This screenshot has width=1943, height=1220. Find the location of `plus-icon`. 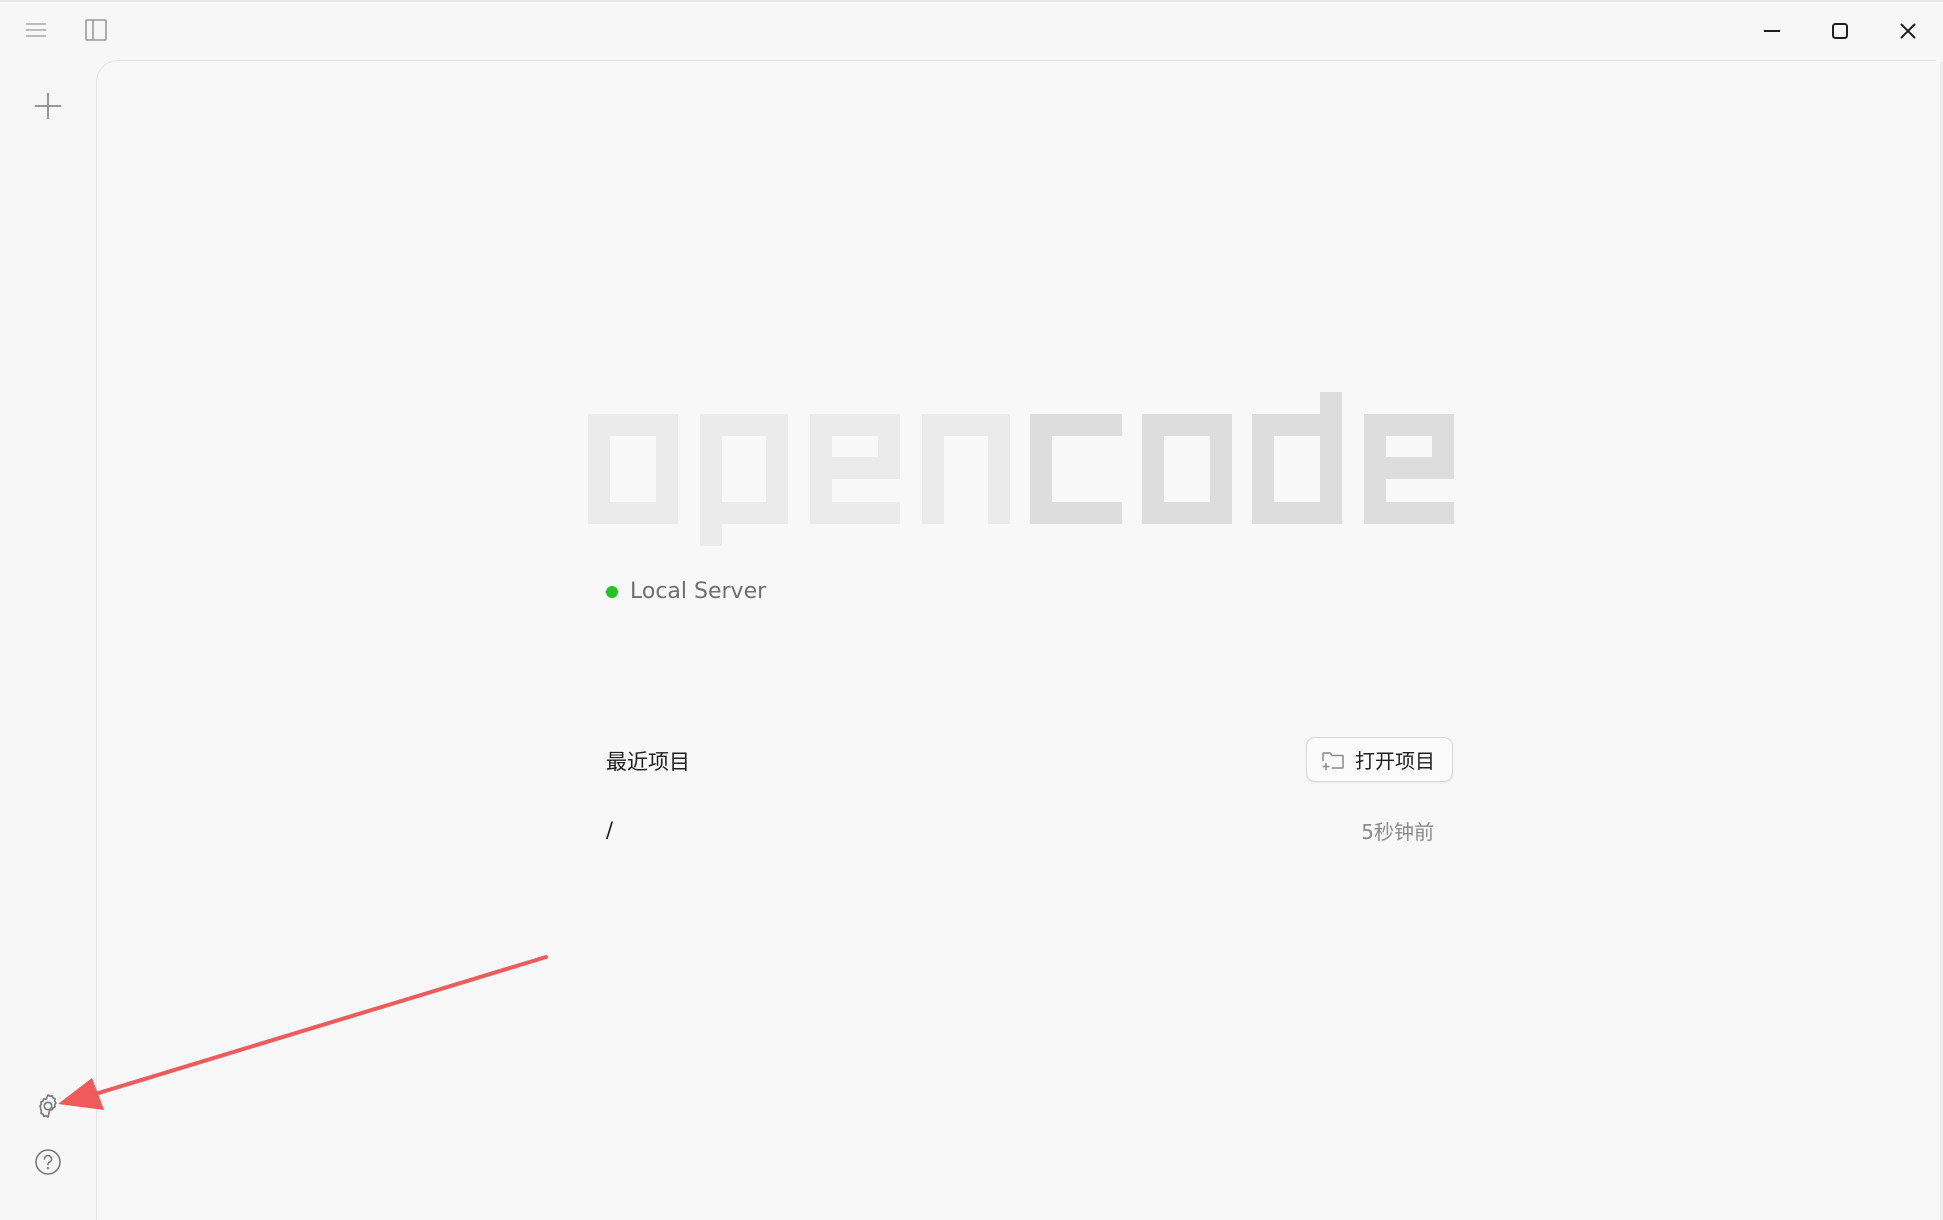

plus-icon is located at coordinates (48, 106).